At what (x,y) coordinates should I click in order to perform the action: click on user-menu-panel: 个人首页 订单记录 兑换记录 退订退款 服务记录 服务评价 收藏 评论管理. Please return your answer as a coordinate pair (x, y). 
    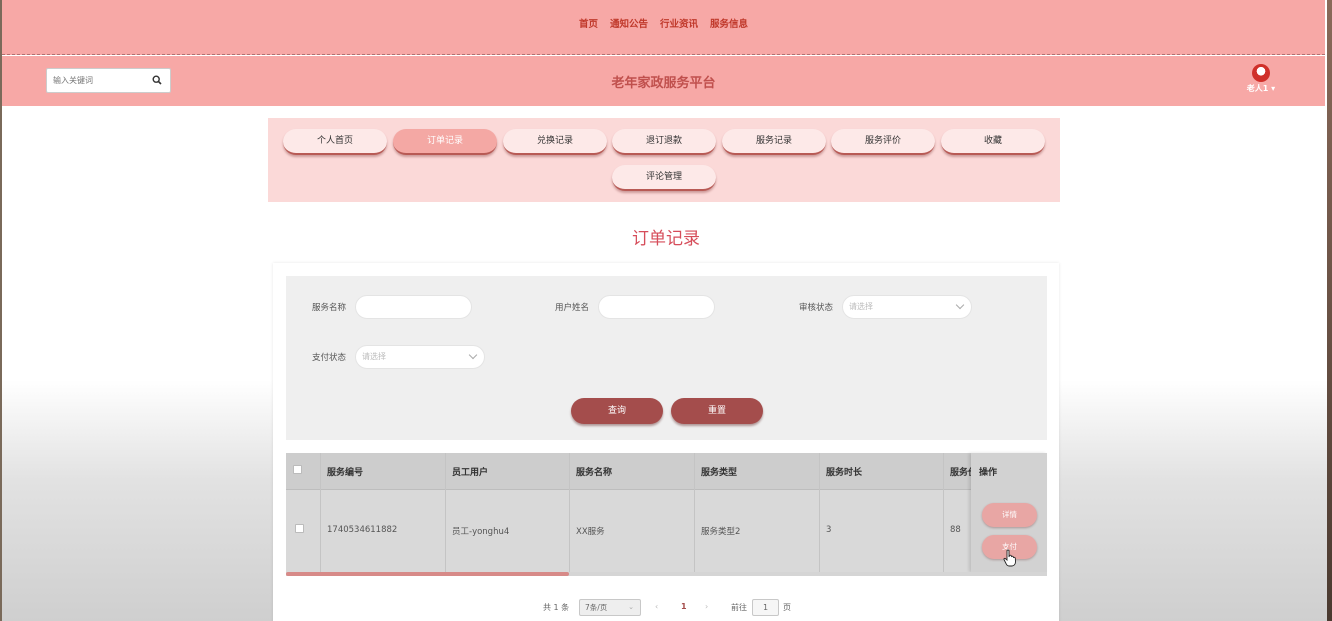
    Looking at the image, I should click on (664, 160).